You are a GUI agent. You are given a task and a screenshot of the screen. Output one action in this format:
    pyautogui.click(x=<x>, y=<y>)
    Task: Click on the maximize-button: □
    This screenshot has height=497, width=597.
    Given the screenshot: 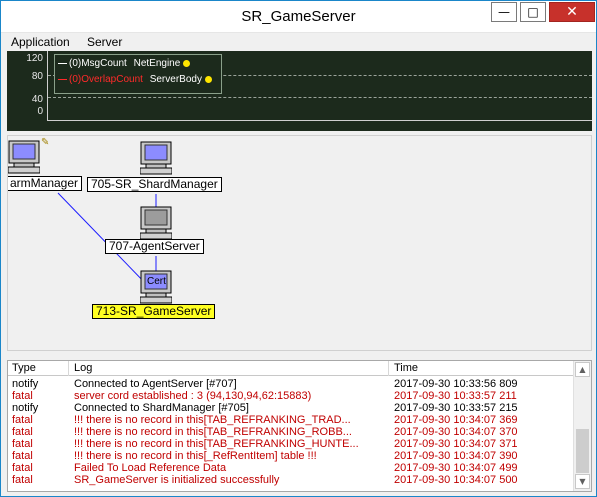 What is the action you would take?
    pyautogui.click(x=533, y=12)
    